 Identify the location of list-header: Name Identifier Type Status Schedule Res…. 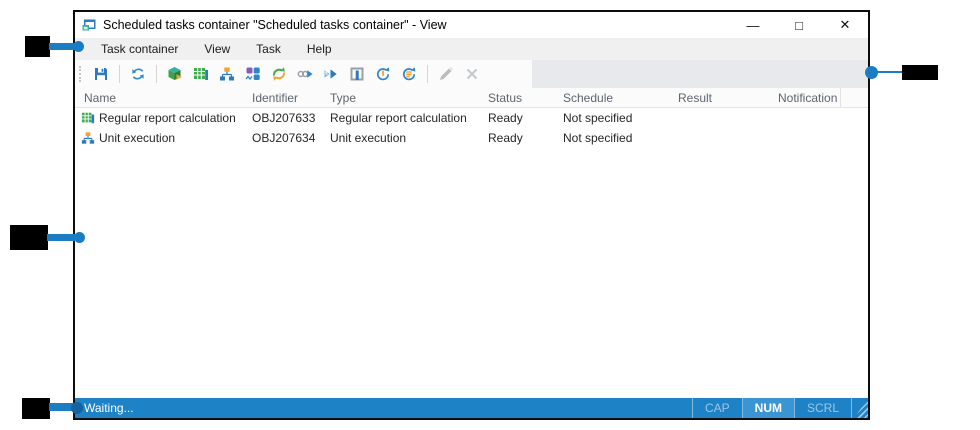
(471, 98).